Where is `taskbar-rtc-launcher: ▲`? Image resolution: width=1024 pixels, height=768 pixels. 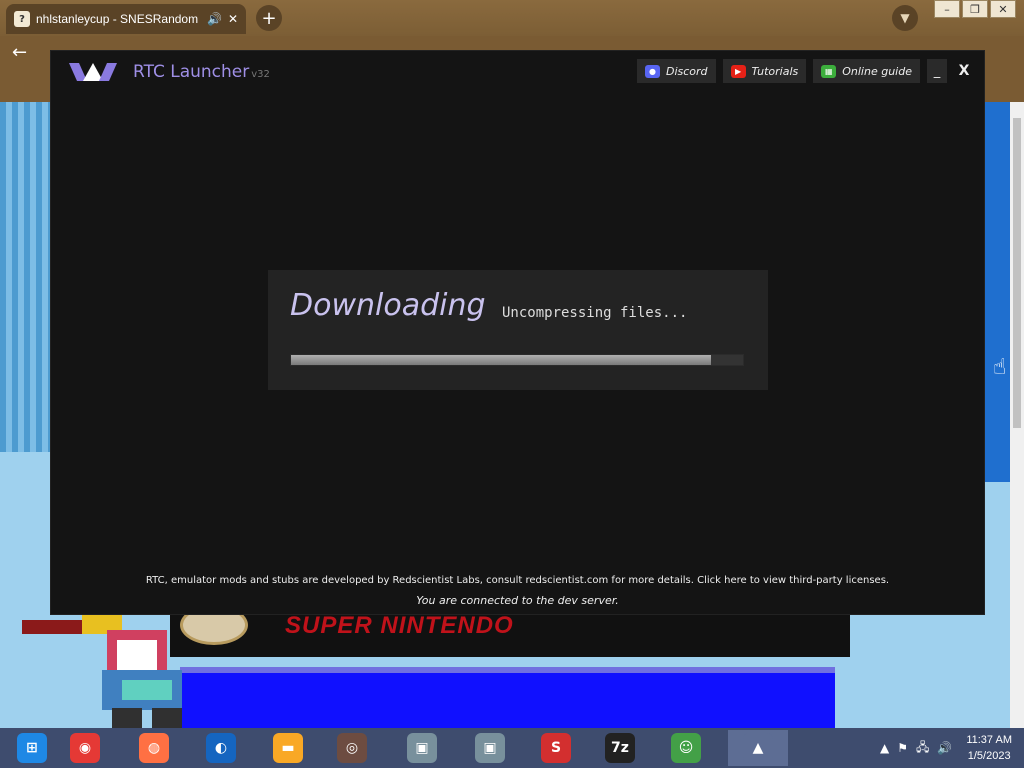
taskbar-rtc-launcher: ▲ is located at coordinates (758, 748).